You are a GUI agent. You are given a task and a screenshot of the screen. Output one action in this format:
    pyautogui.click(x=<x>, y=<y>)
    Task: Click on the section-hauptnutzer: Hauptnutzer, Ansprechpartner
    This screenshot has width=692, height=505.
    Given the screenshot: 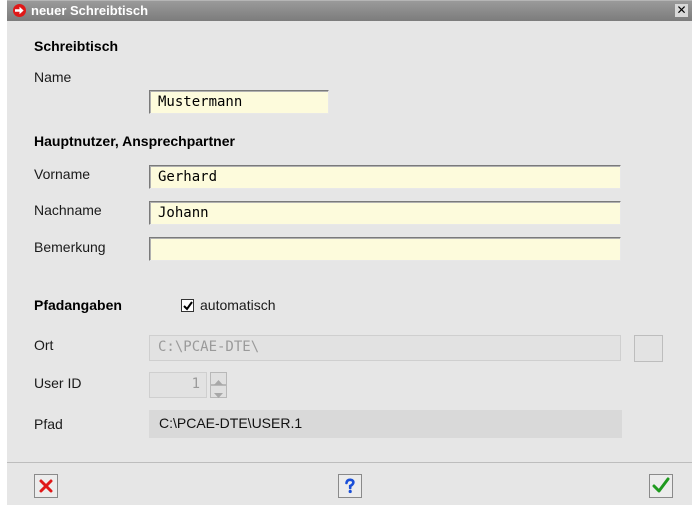 What is the action you would take?
    pyautogui.click(x=134, y=141)
    